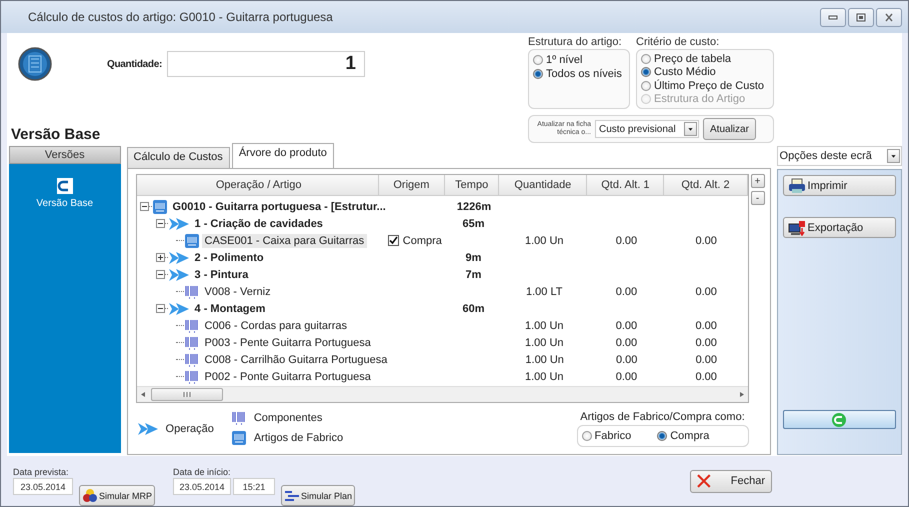 The image size is (909, 507). Describe the element at coordinates (839, 227) in the screenshot. I see `export-button: Exportação` at that location.